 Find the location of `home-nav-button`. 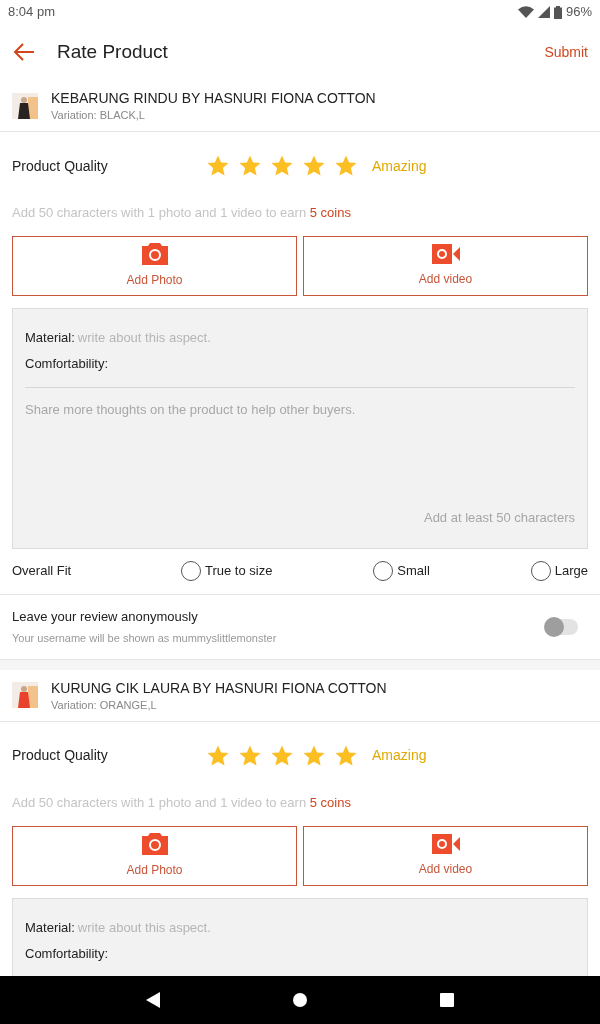

home-nav-button is located at coordinates (300, 1000).